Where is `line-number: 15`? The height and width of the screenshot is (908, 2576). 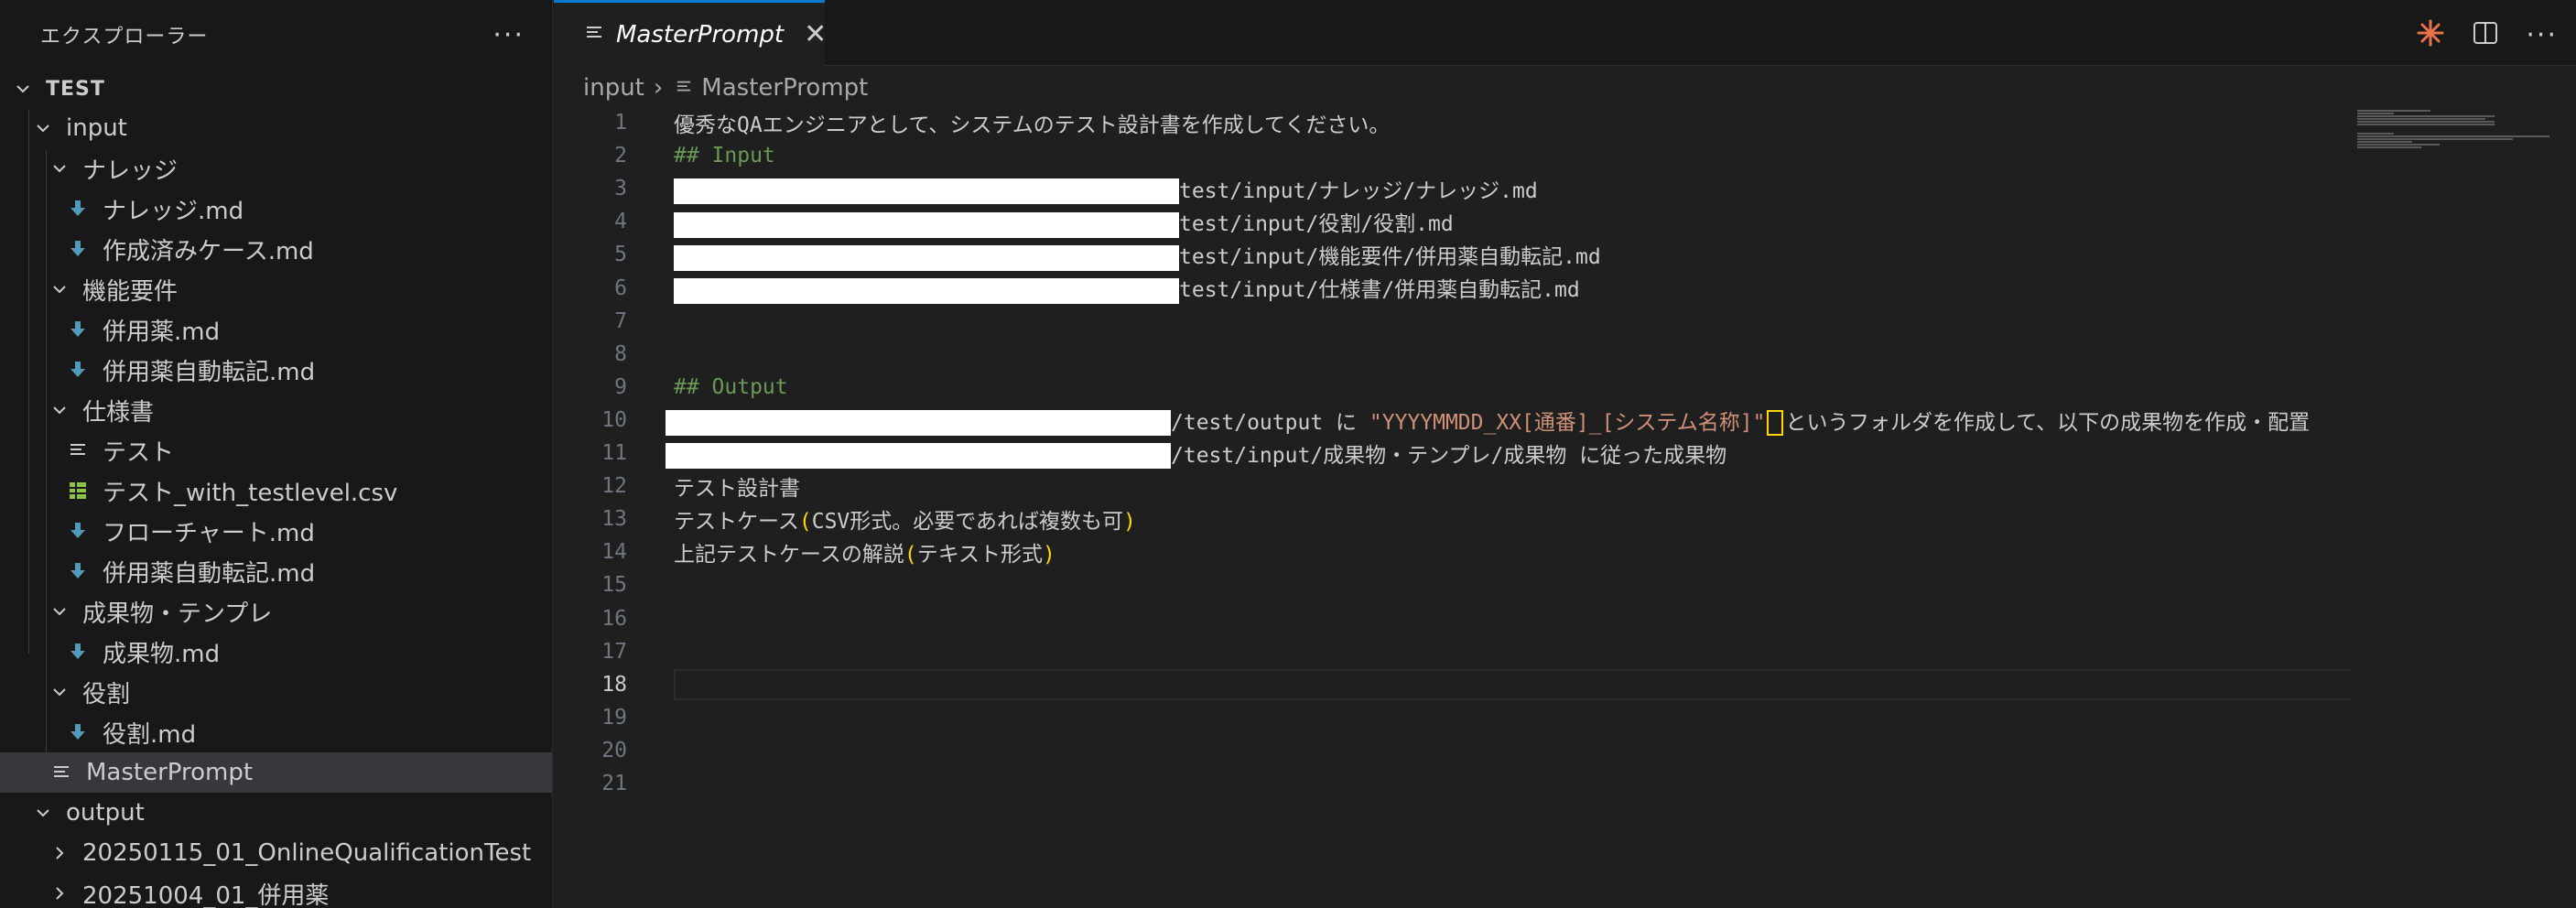 line-number: 15 is located at coordinates (614, 585).